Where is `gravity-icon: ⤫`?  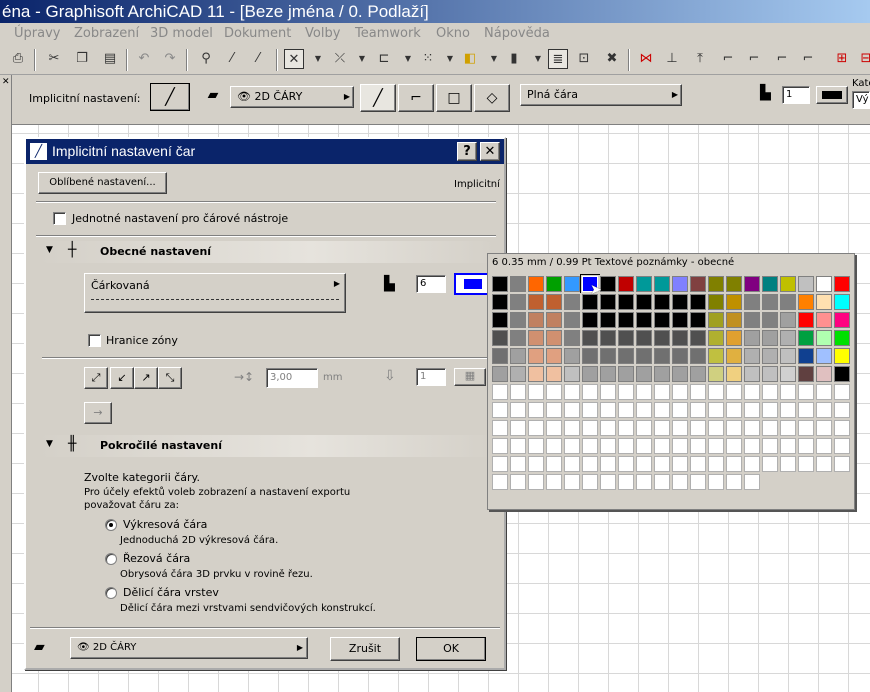 gravity-icon: ⤫ is located at coordinates (340, 59).